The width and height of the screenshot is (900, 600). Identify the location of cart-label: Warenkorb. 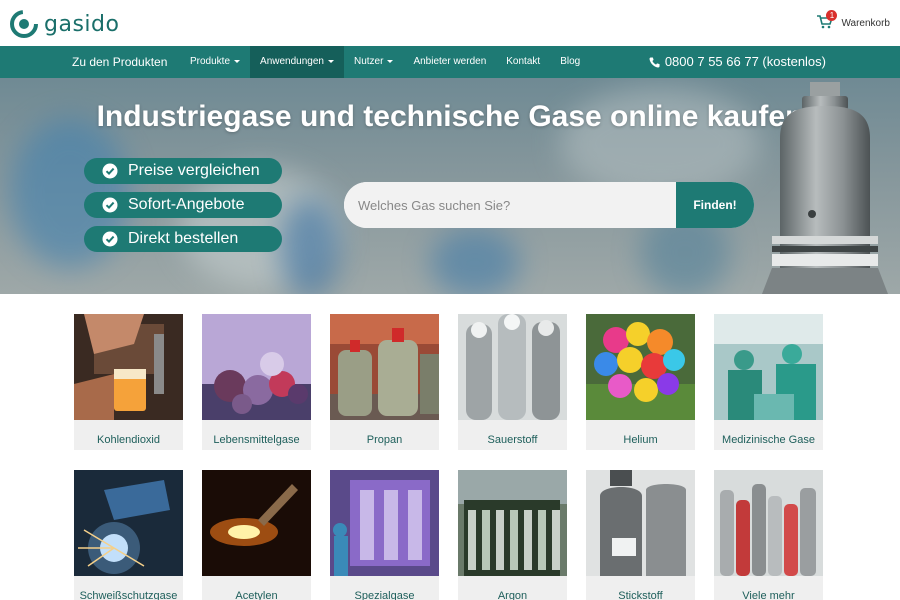
(865, 23).